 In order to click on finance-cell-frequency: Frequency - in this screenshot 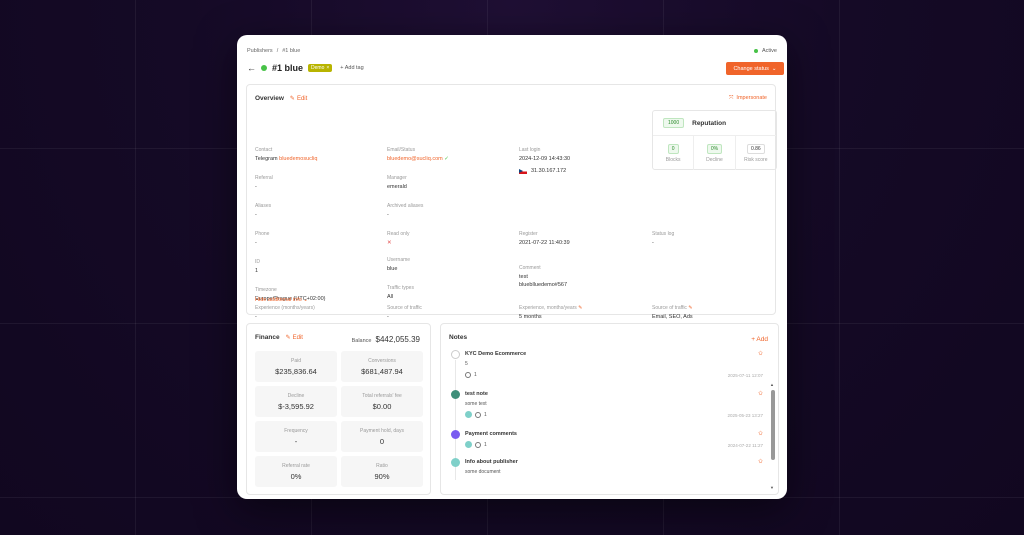, I will do `click(296, 436)`.